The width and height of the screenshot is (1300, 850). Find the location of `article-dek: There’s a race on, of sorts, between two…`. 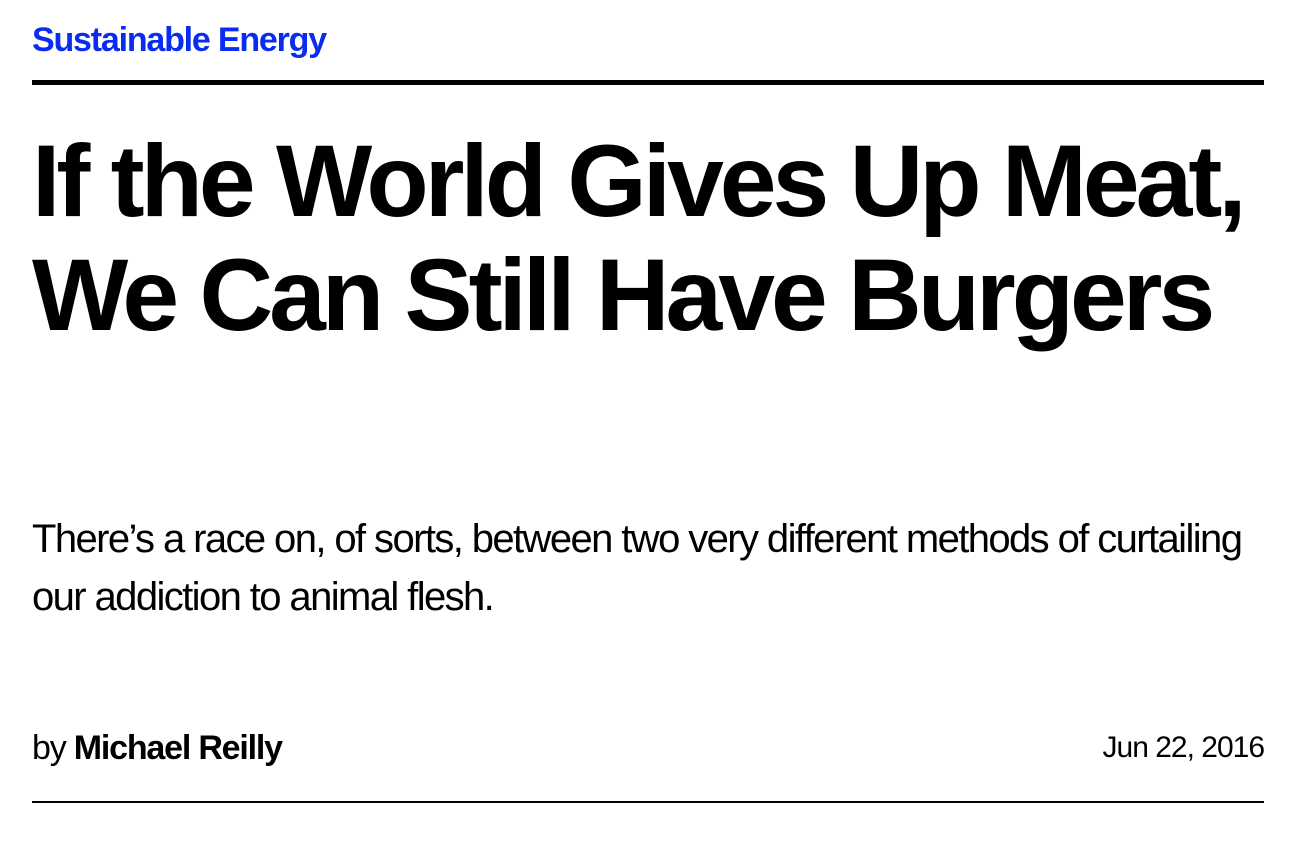

article-dek: There’s a race on, of sorts, between two… is located at coordinates (637, 568).